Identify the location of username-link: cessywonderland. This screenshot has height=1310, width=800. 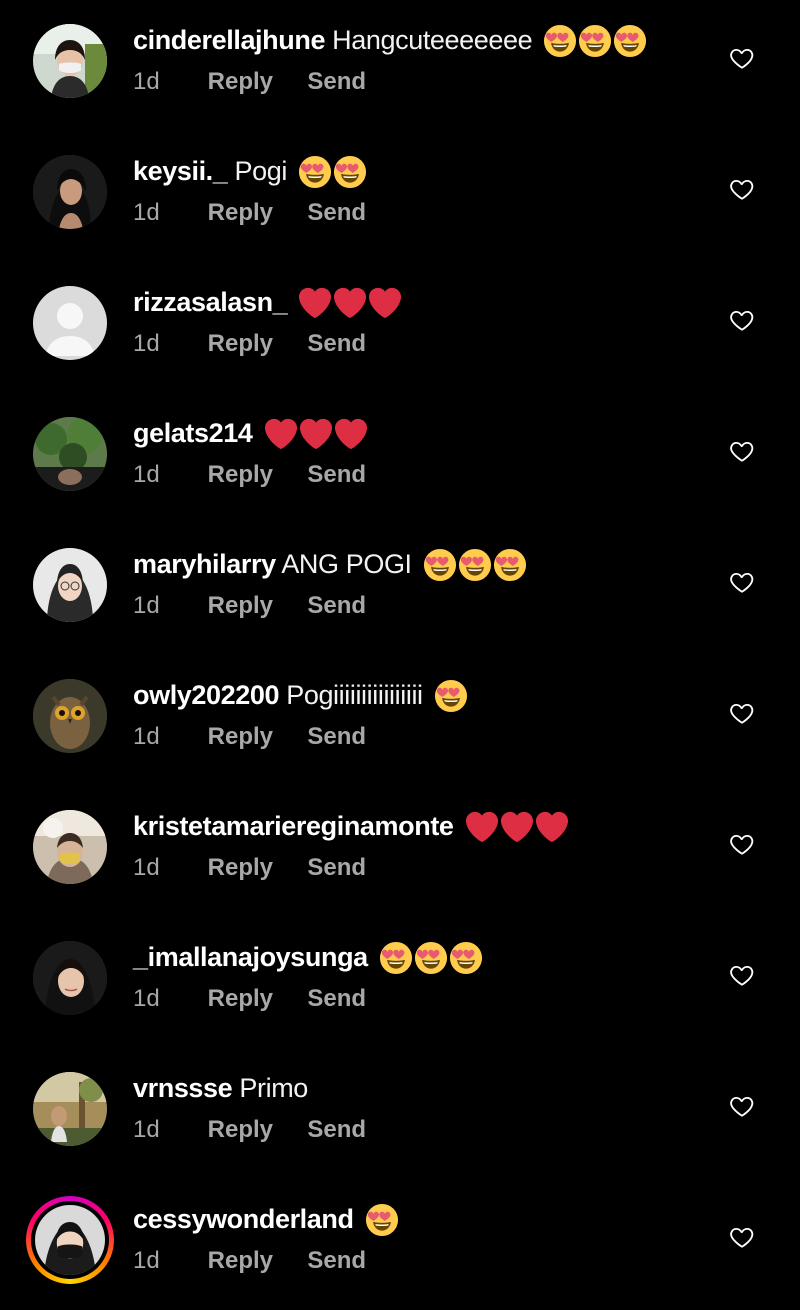
(243, 1219).